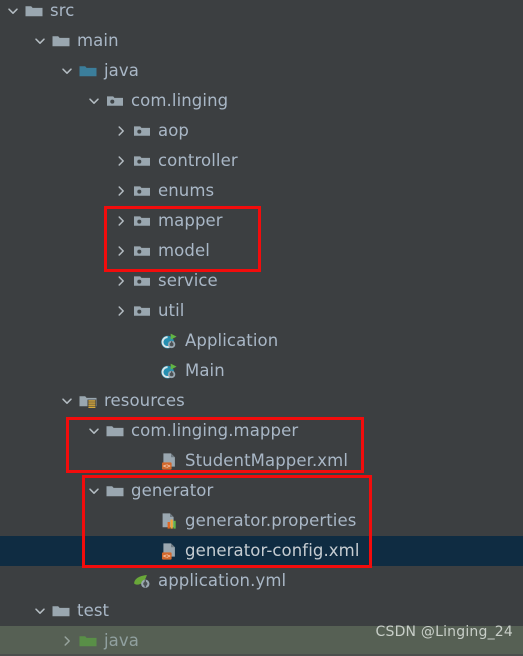 This screenshot has height=656, width=523. What do you see at coordinates (261, 371) in the screenshot?
I see `tree-row: Main` at bounding box center [261, 371].